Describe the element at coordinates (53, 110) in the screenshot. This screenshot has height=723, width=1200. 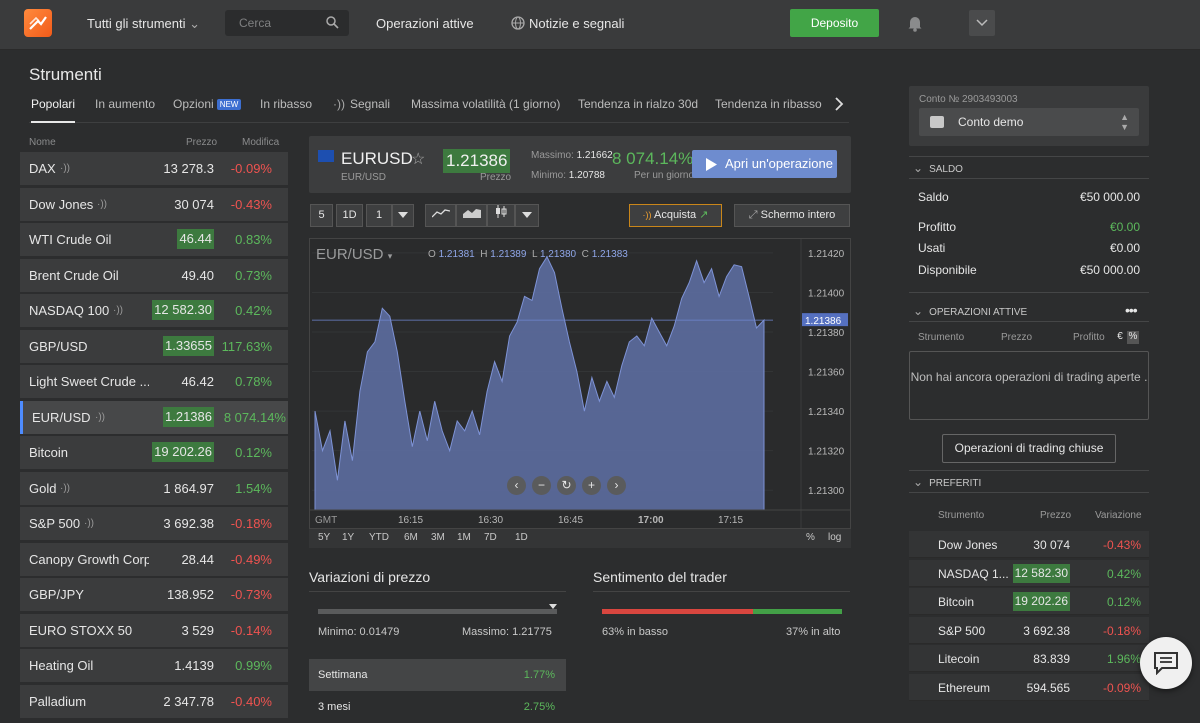
I see `tab-popular: Popolari` at that location.